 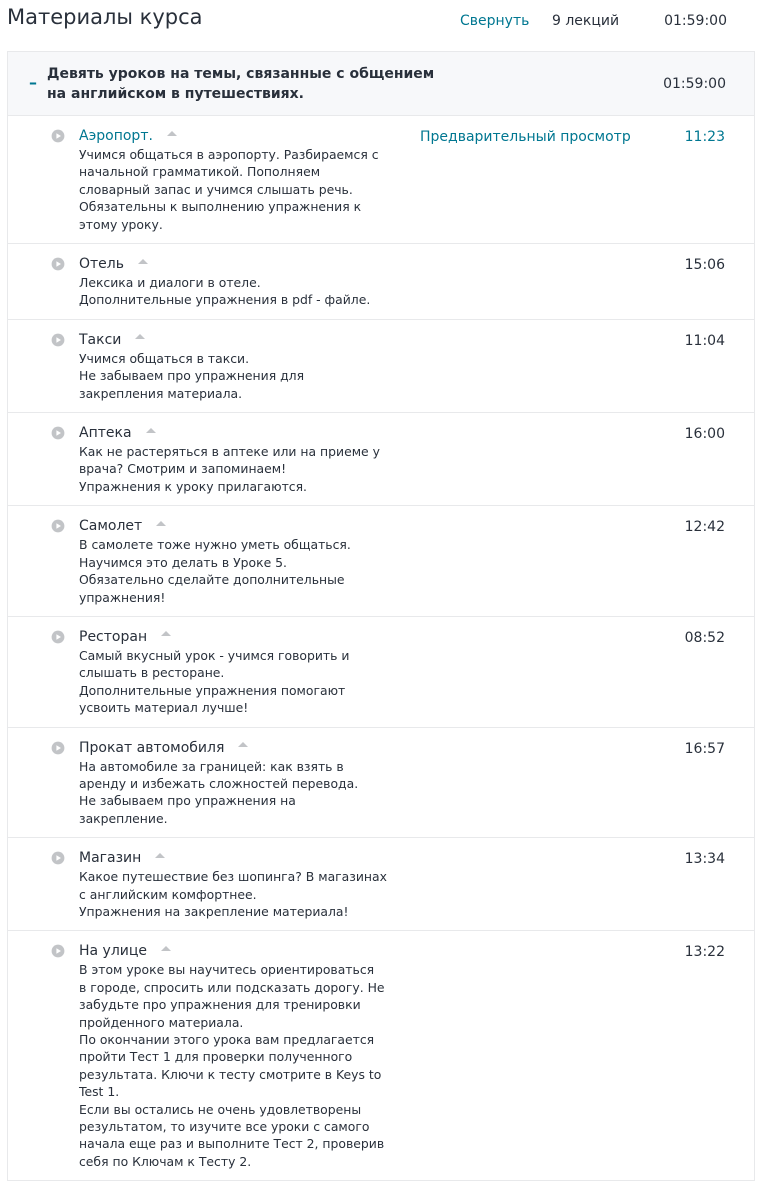 What do you see at coordinates (110, 858) in the screenshot?
I see `lecture-title: Магазин` at bounding box center [110, 858].